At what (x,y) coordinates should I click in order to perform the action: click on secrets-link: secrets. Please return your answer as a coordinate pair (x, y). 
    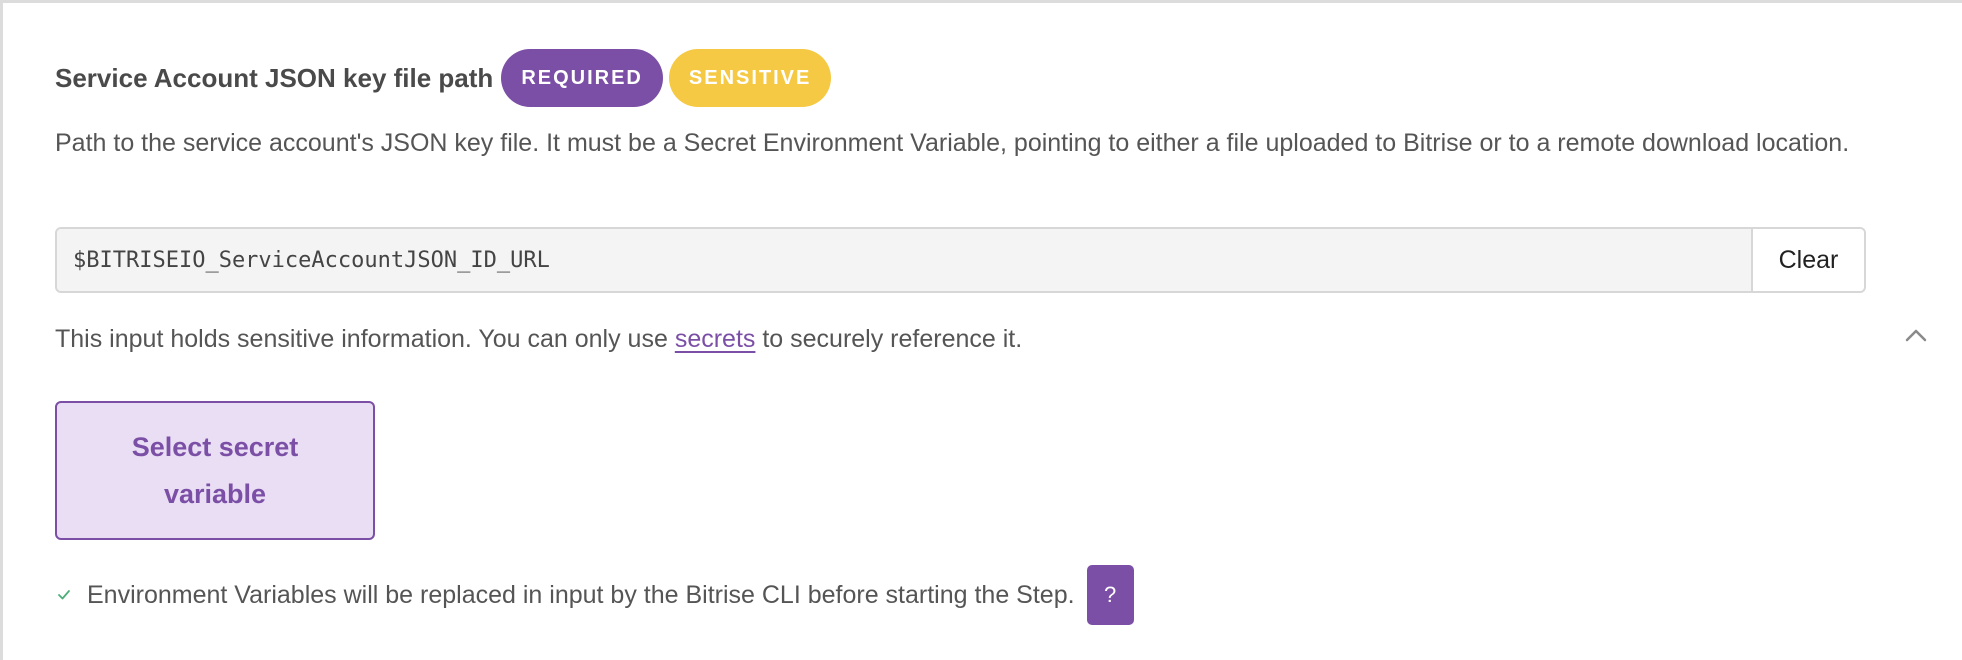
    Looking at the image, I should click on (715, 339).